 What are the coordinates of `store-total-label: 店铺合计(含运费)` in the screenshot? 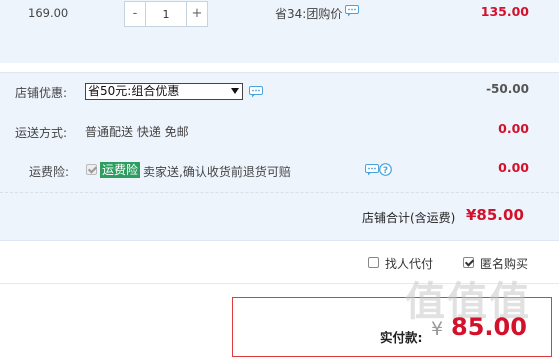 It's located at (409, 218).